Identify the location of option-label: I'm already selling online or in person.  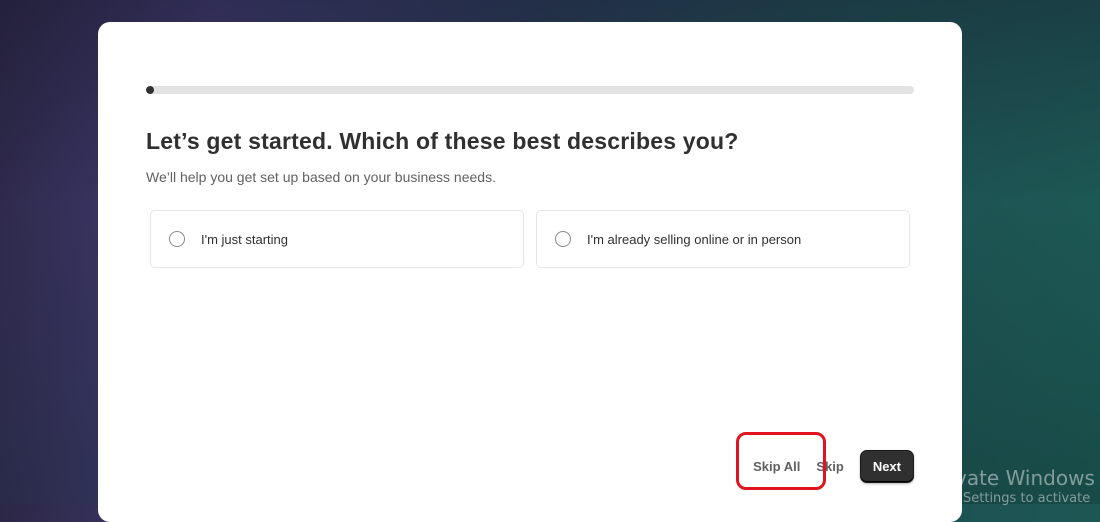
(694, 239).